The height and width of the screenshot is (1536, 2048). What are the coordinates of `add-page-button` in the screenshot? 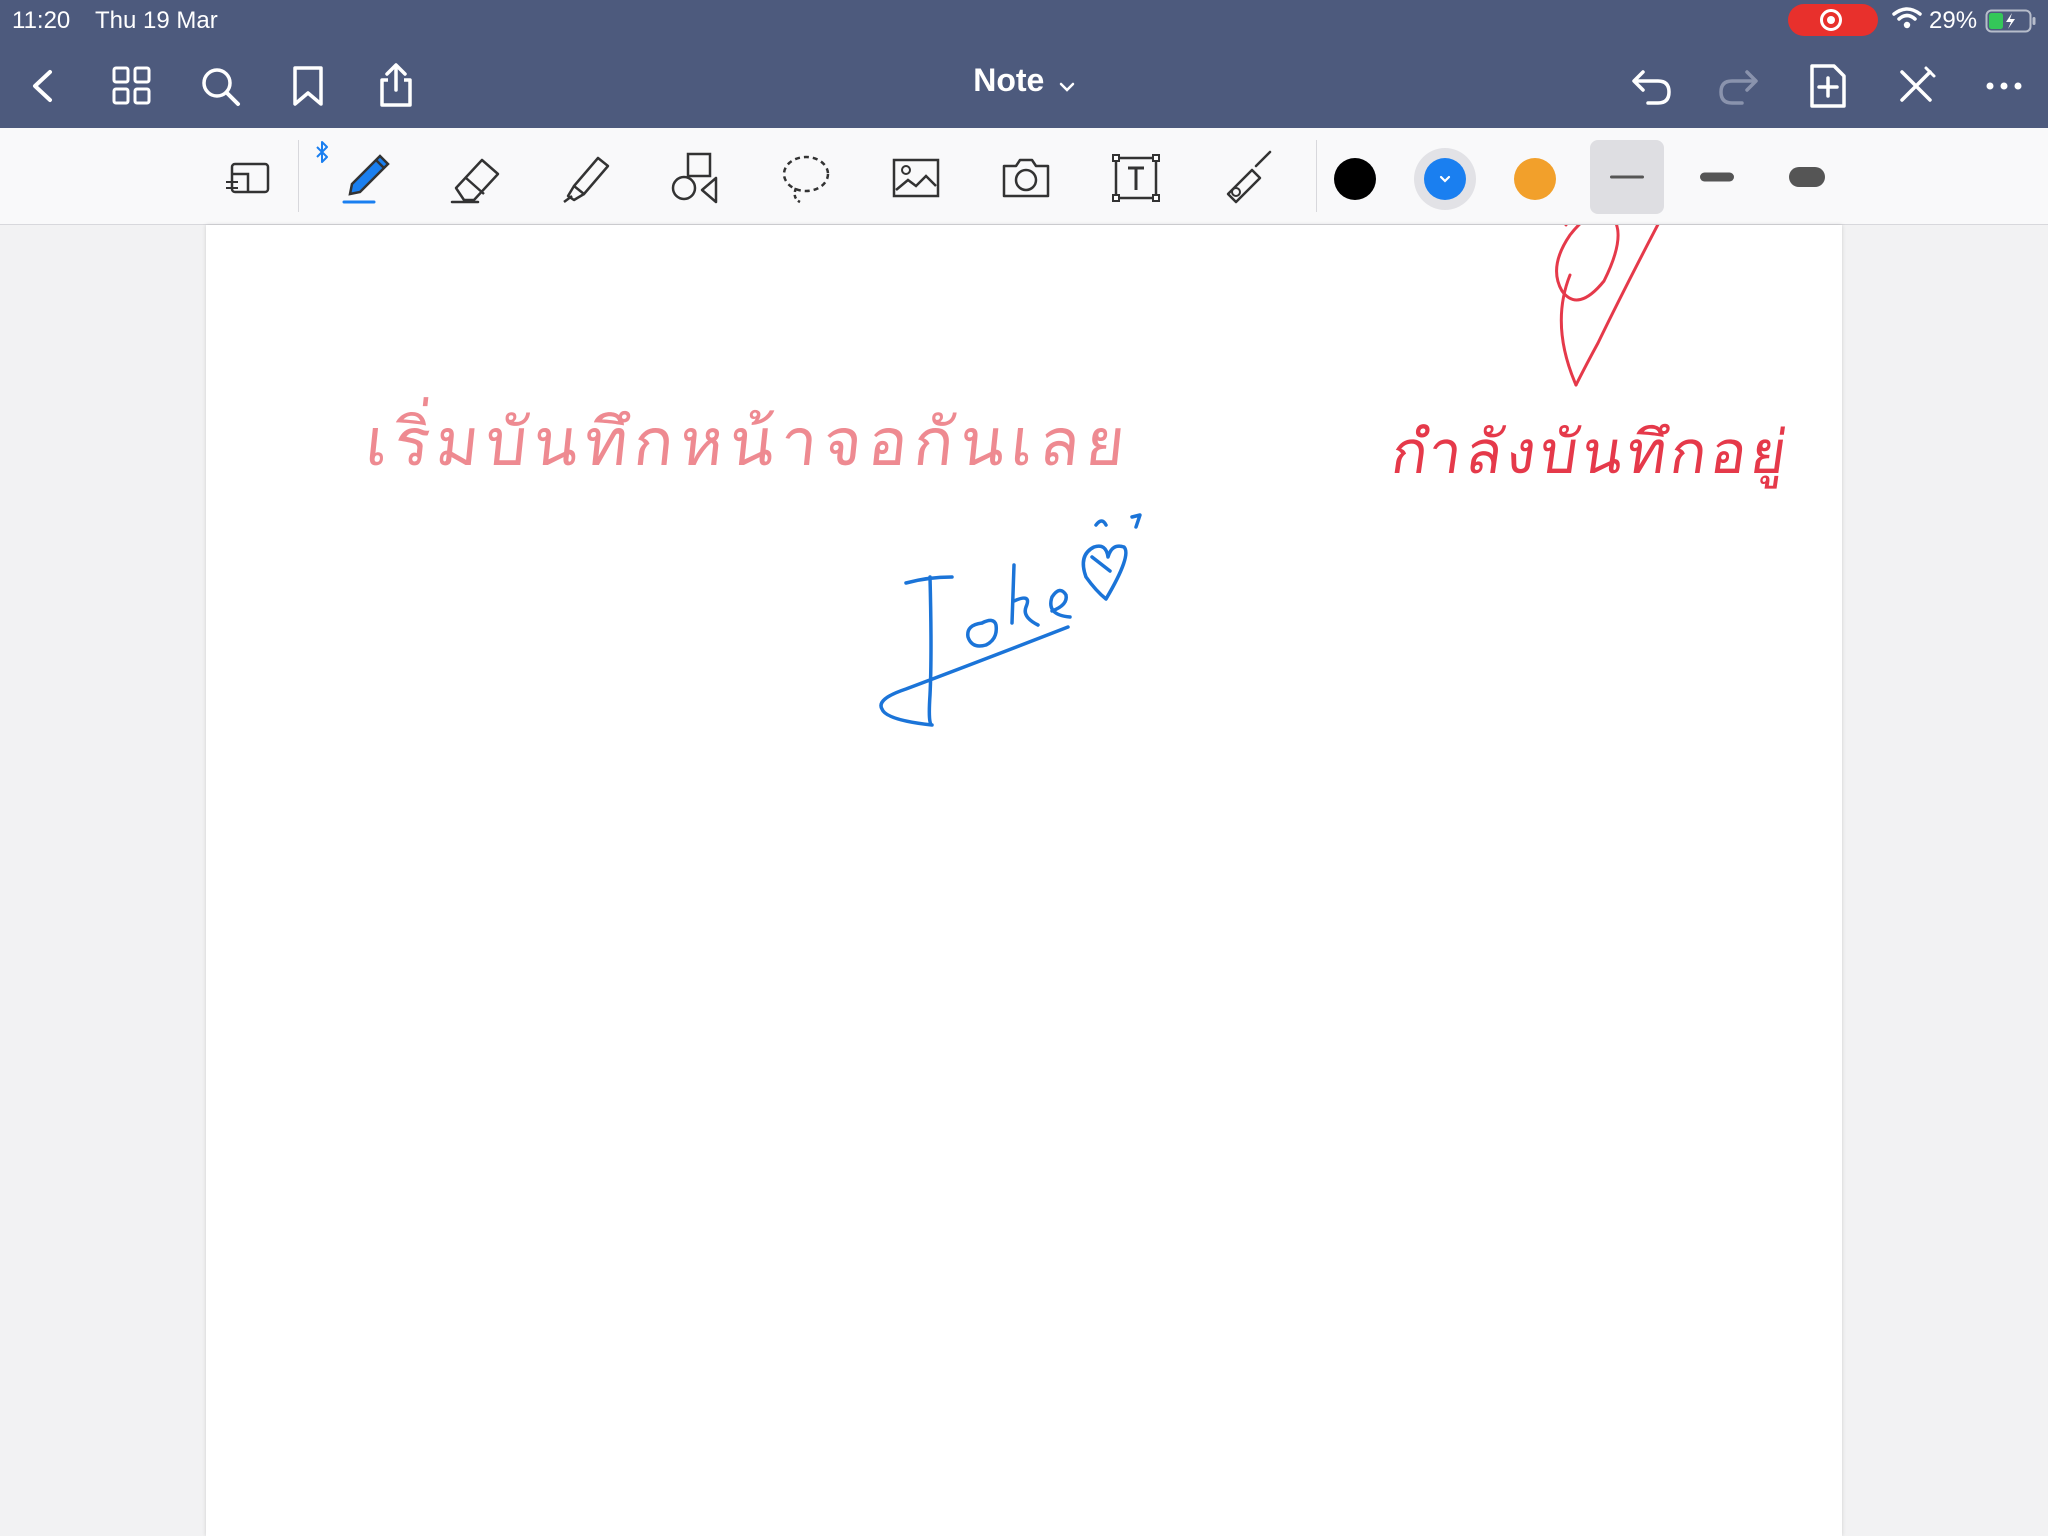 It's located at (1828, 86).